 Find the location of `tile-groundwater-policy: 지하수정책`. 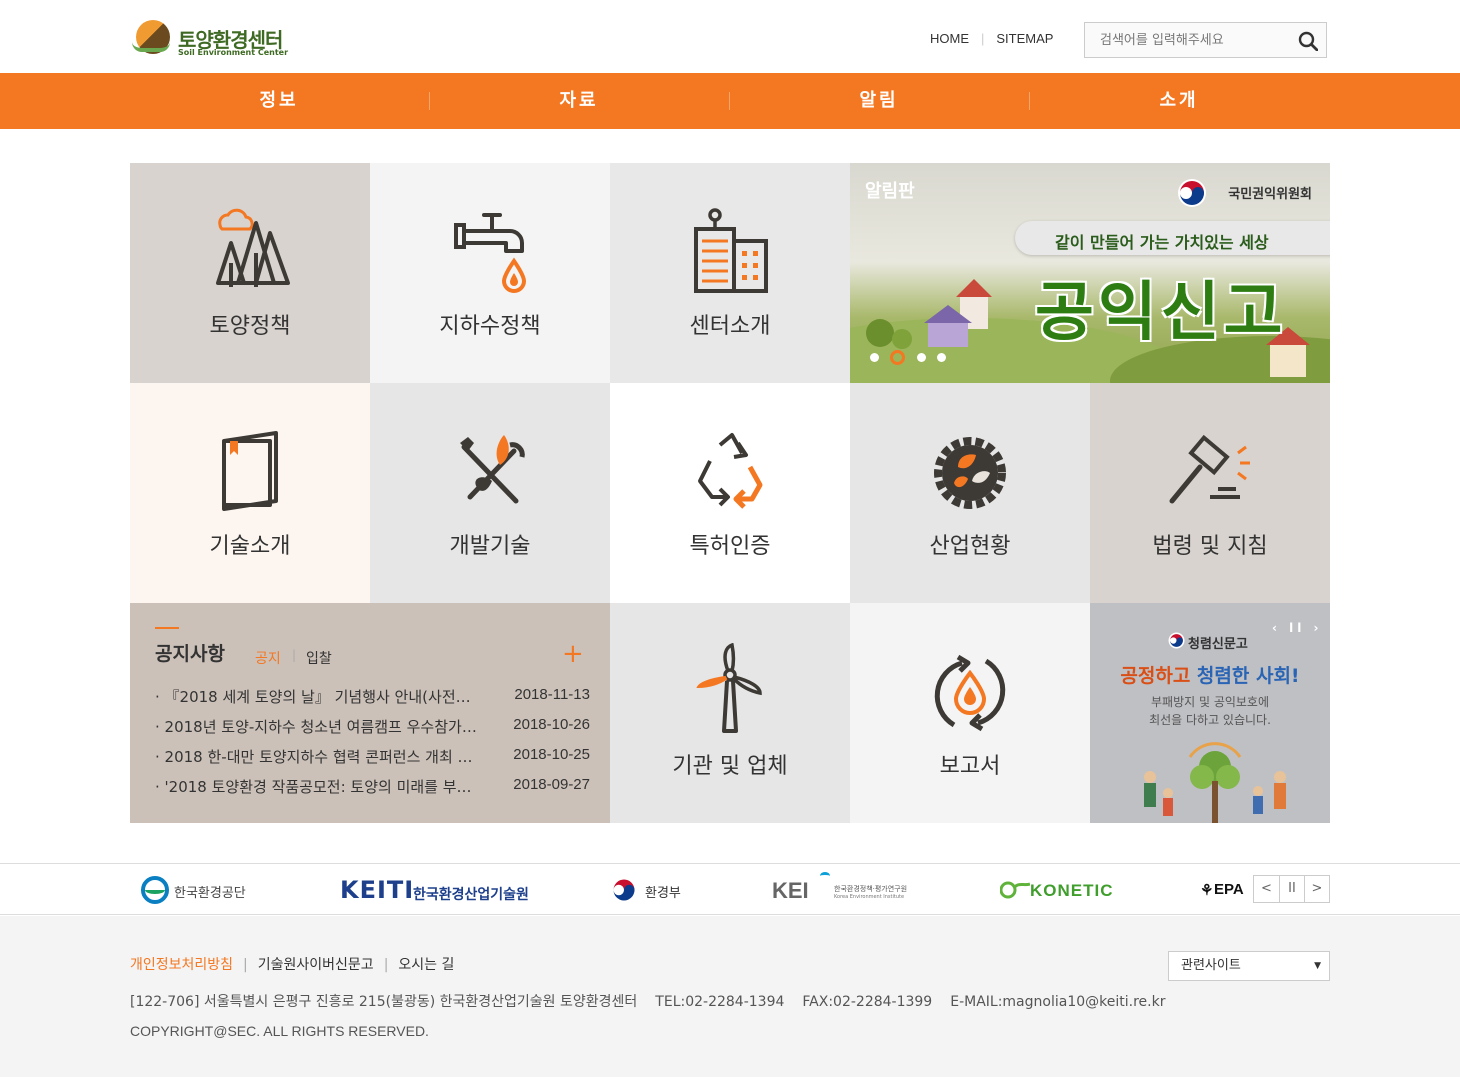

tile-groundwater-policy: 지하수정책 is located at coordinates (490, 273).